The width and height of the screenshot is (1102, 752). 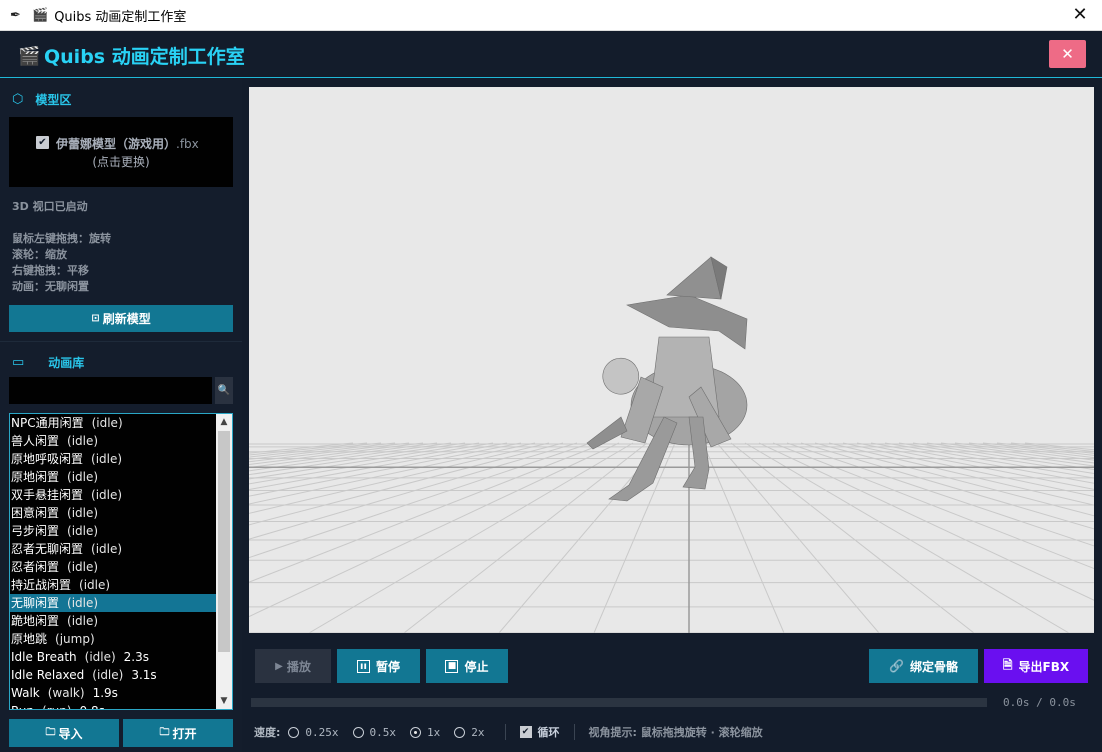 What do you see at coordinates (47, 495) in the screenshot?
I see `animation-name: 双手悬挂闲置` at bounding box center [47, 495].